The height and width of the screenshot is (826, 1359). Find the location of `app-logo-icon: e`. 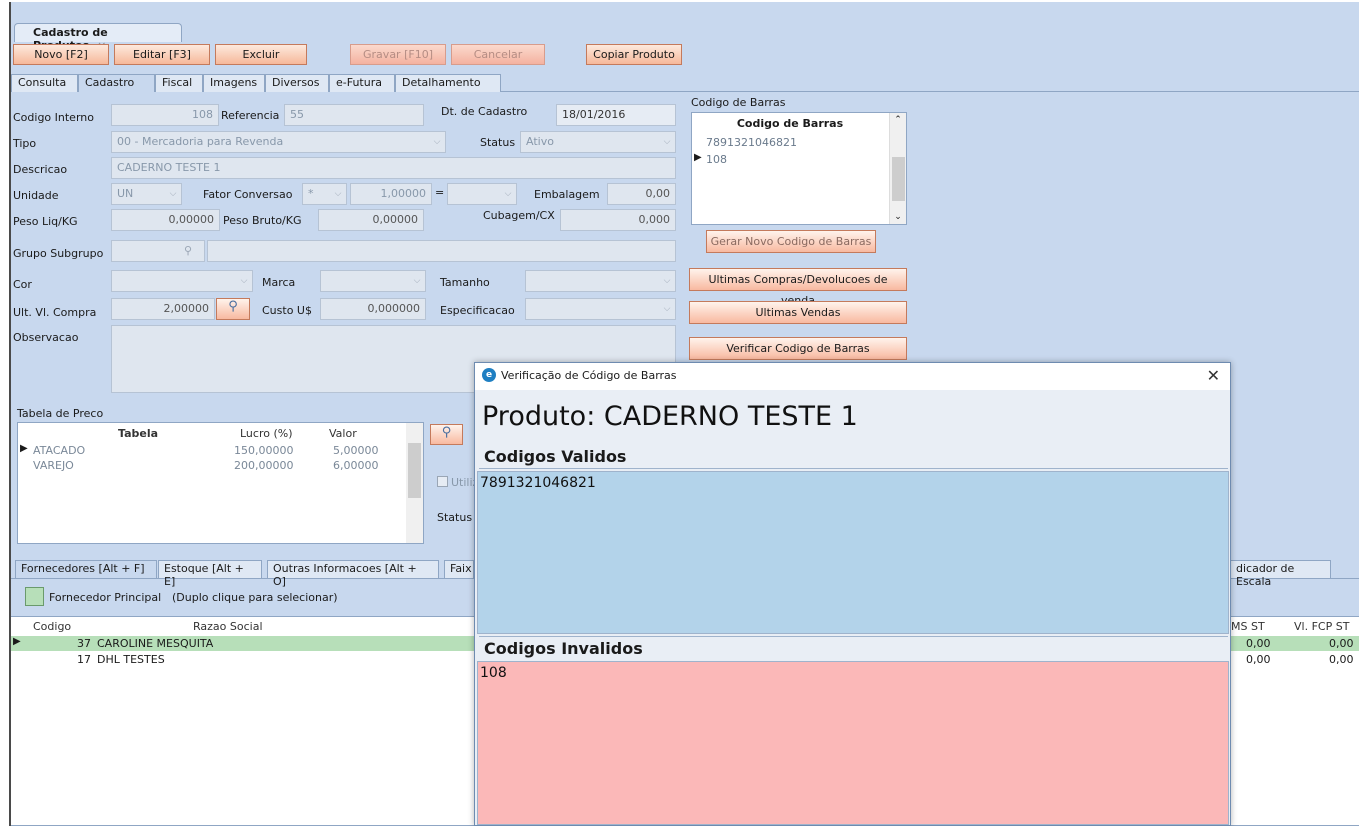

app-logo-icon: e is located at coordinates (489, 375).